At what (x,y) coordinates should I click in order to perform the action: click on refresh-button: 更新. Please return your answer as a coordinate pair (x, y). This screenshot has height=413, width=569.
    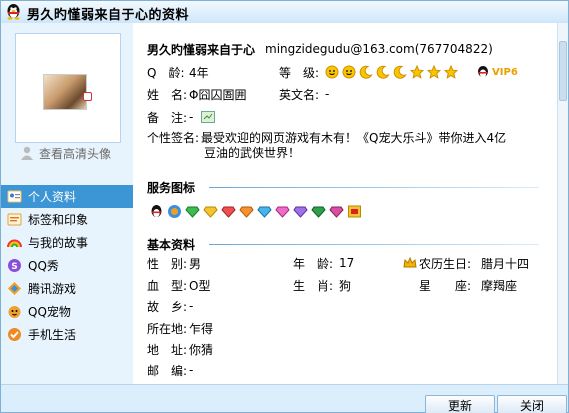
    Looking at the image, I should click on (460, 404).